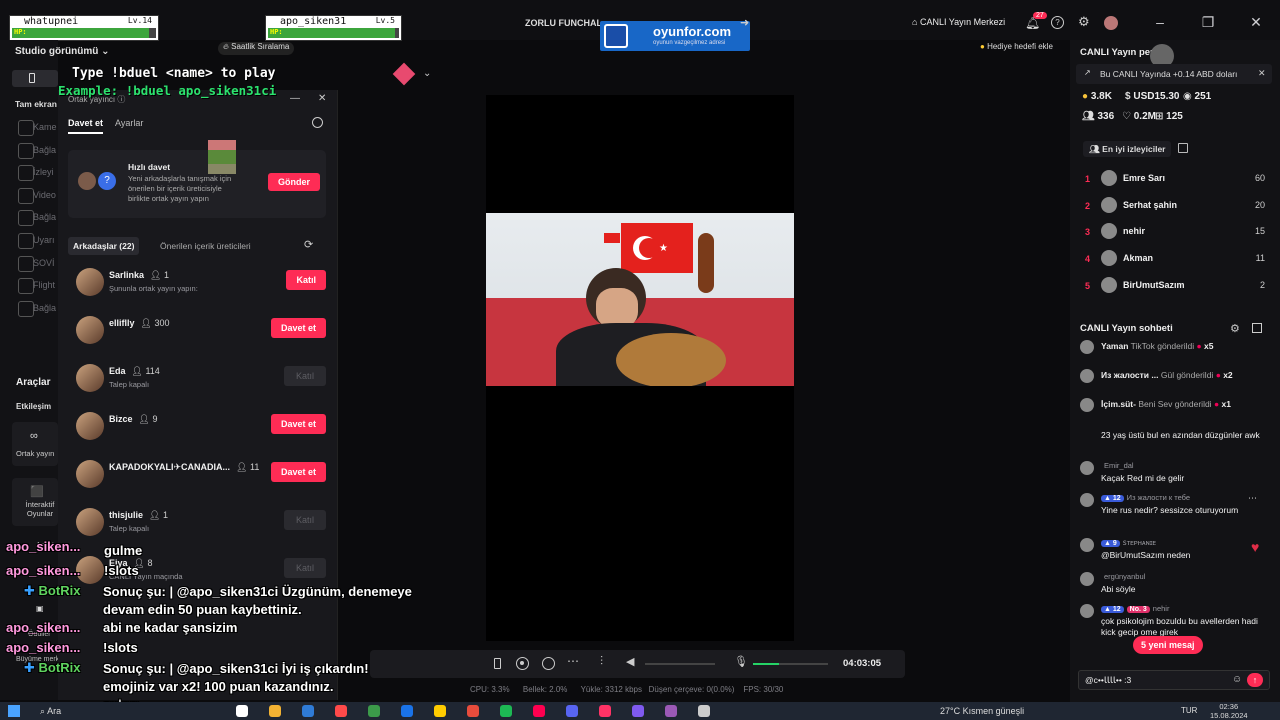 This screenshot has height=720, width=1280. What do you see at coordinates (36, 104) in the screenshot?
I see `fullscreen-label: Tam ekran` at bounding box center [36, 104].